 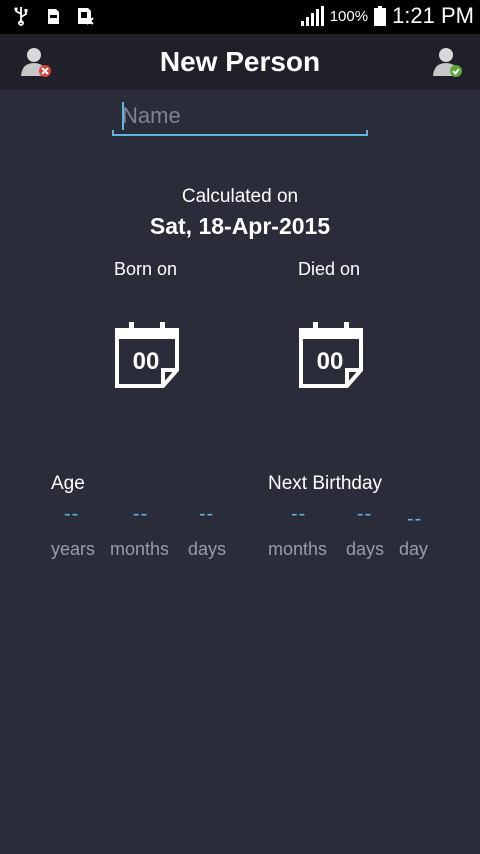 I want to click on battery-percent: 100%, so click(x=349, y=16).